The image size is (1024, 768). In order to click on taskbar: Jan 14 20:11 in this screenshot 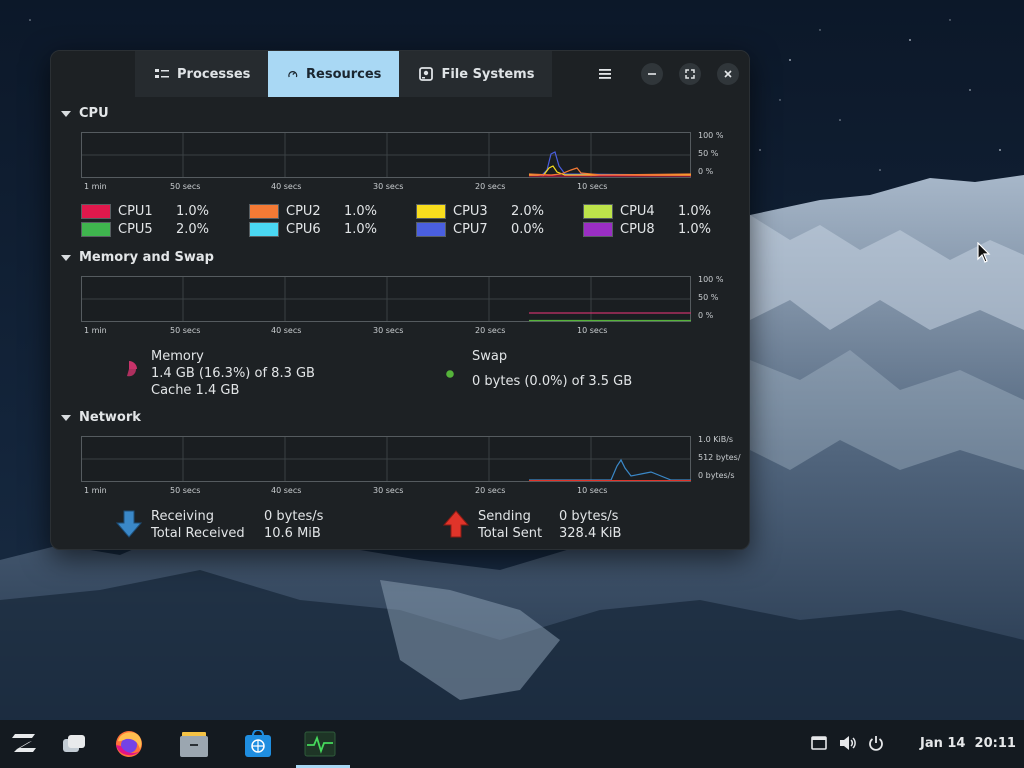, I will do `click(512, 744)`.